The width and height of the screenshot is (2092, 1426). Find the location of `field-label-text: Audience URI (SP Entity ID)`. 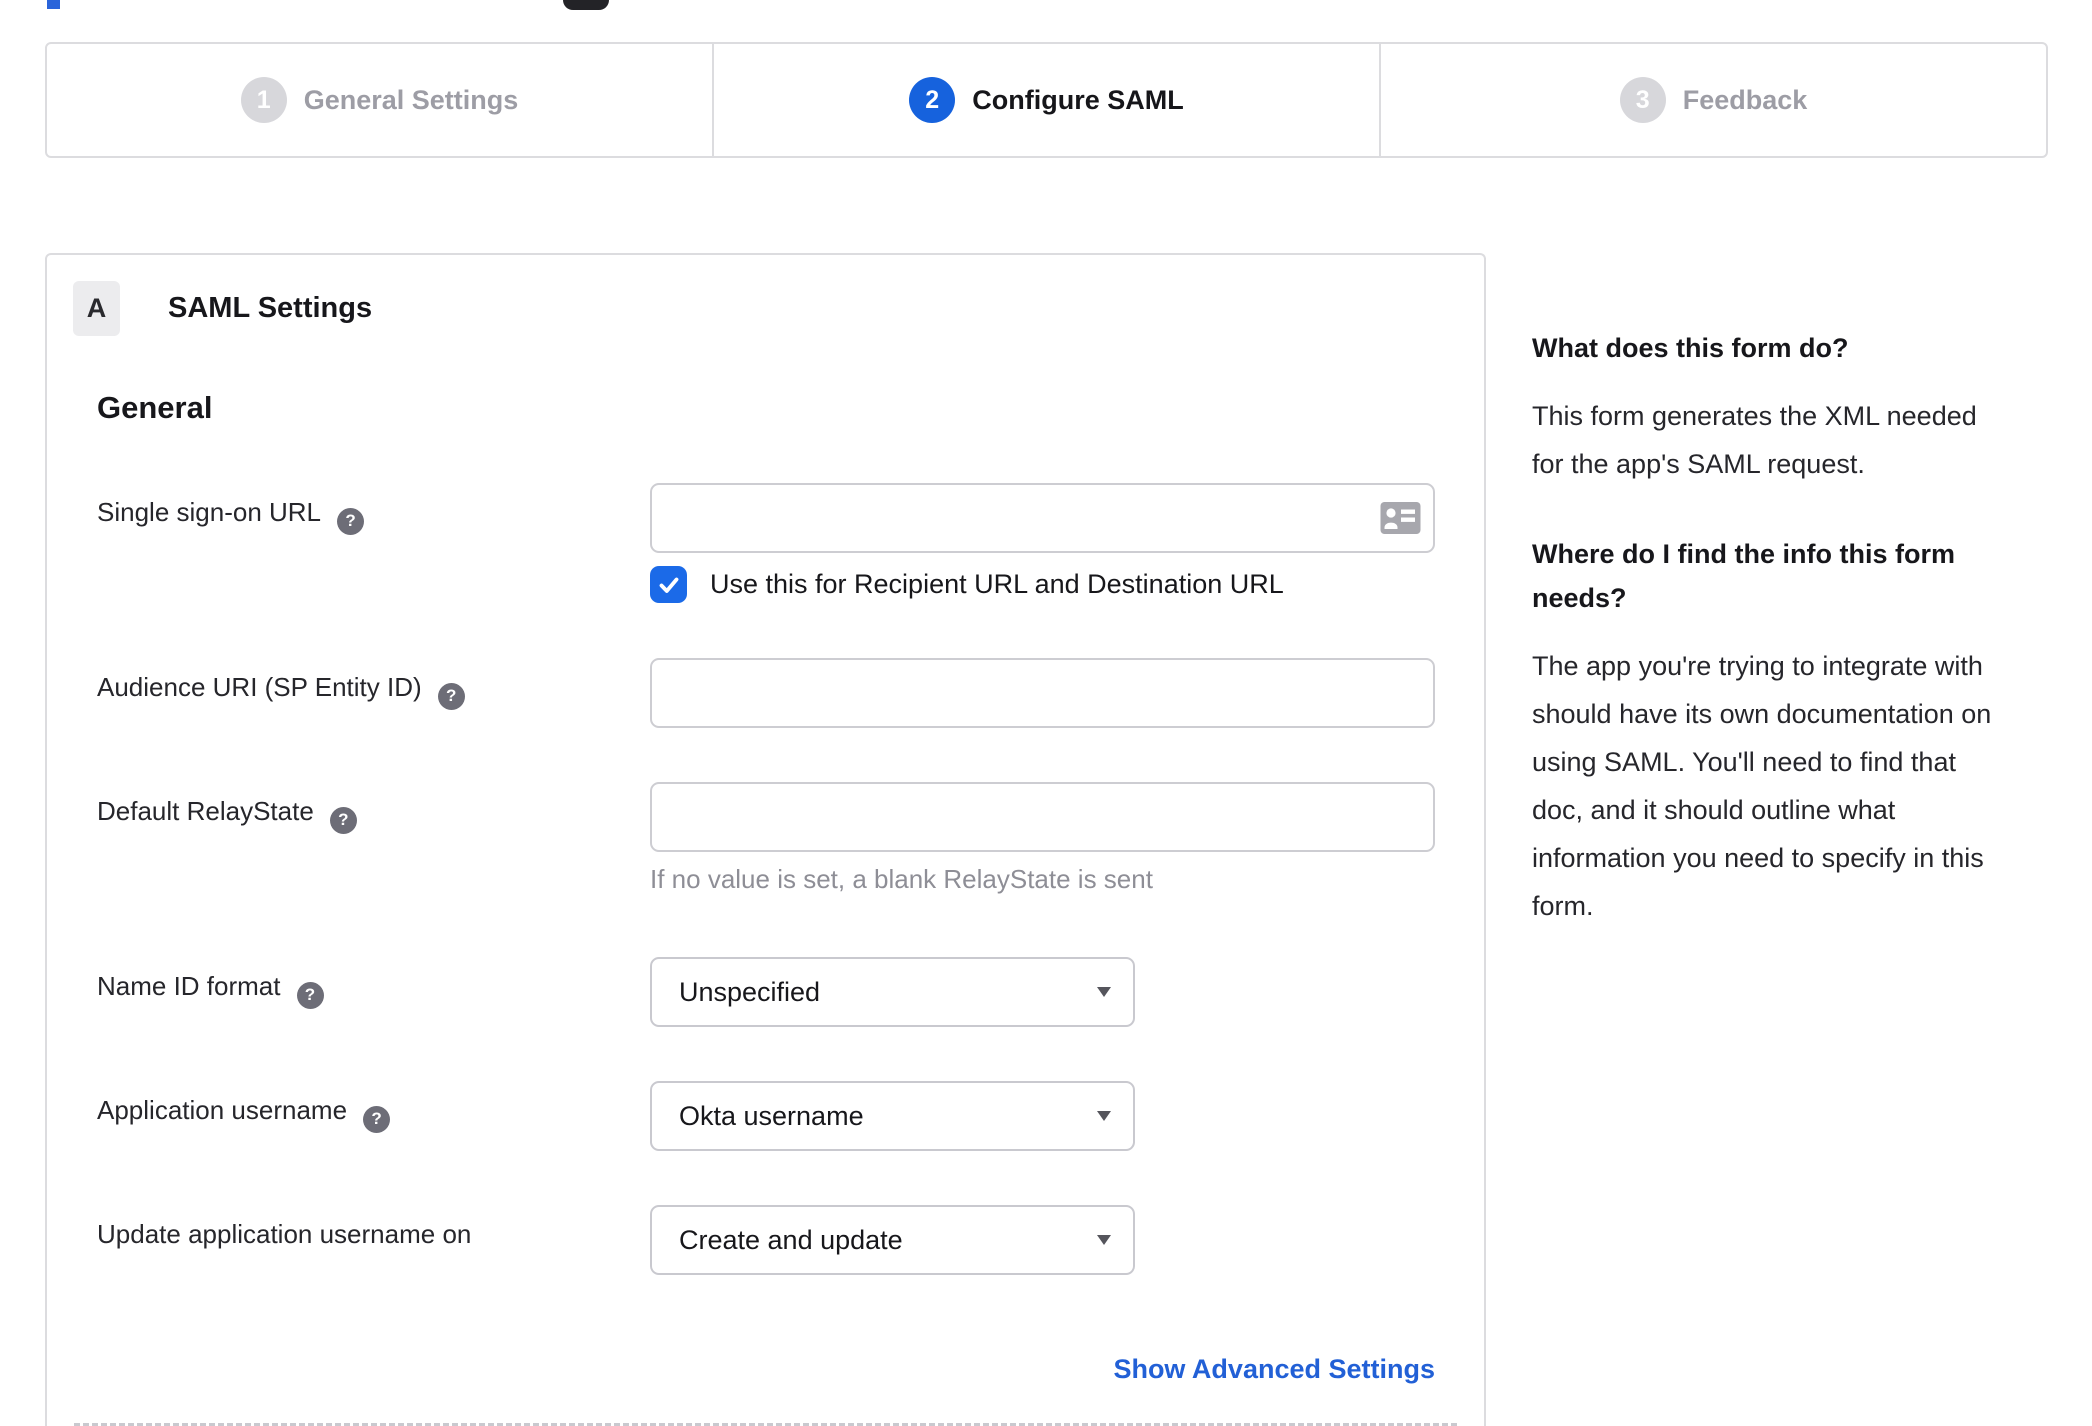

field-label-text: Audience URI (SP Entity ID) is located at coordinates (259, 687).